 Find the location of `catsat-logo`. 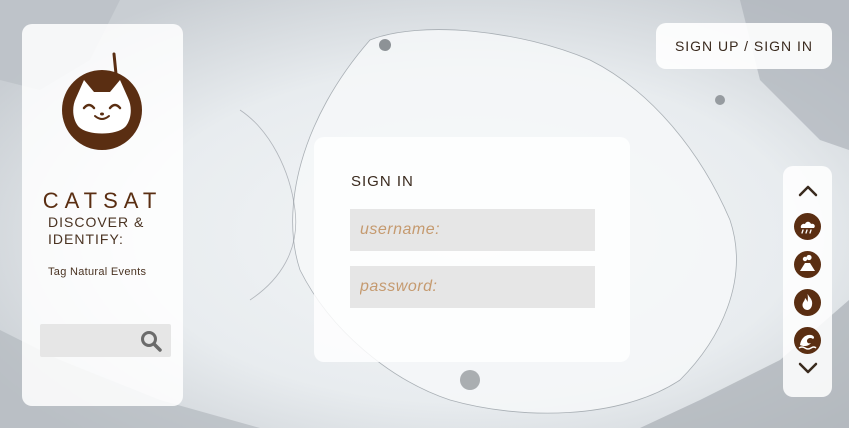

catsat-logo is located at coordinates (102, 101).